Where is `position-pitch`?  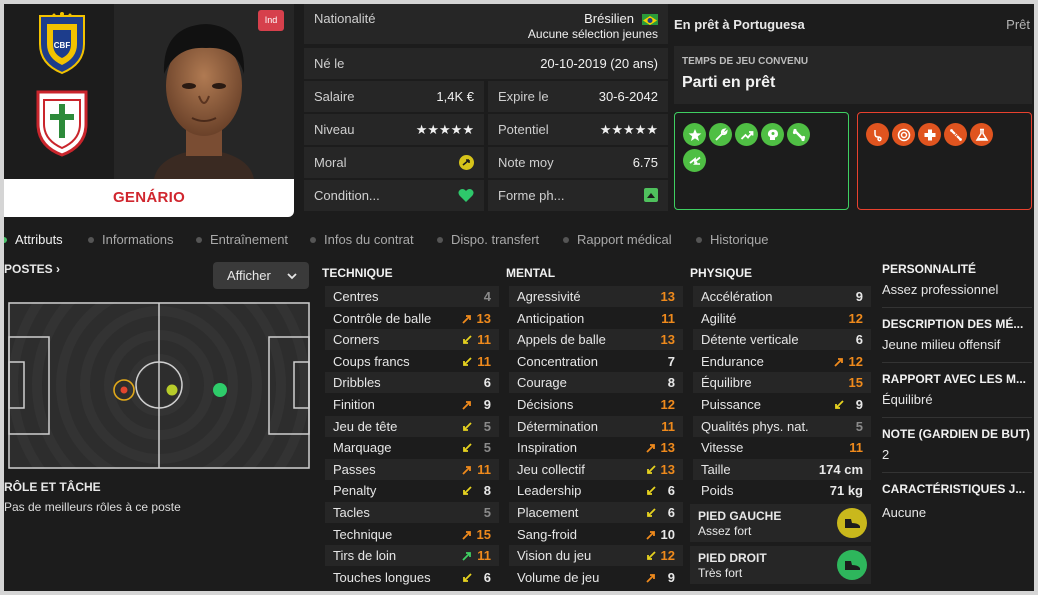 position-pitch is located at coordinates (159, 385).